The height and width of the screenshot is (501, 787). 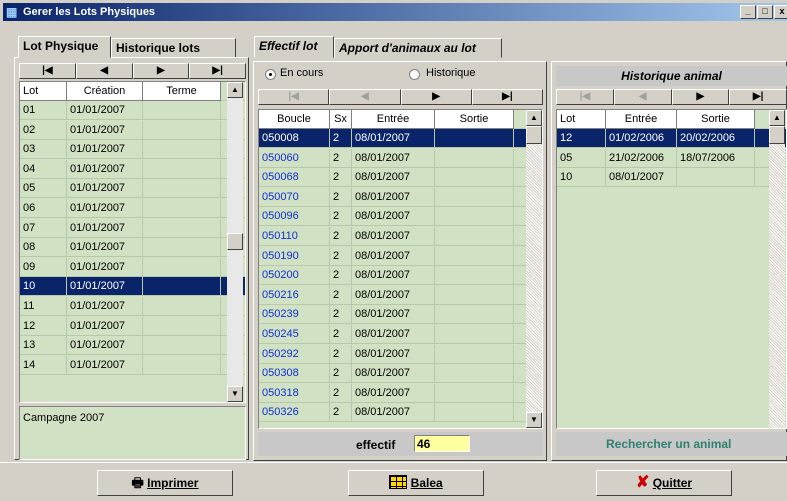 What do you see at coordinates (671, 444) in the screenshot?
I see `rechercher-animal-button: Rechercher un animal` at bounding box center [671, 444].